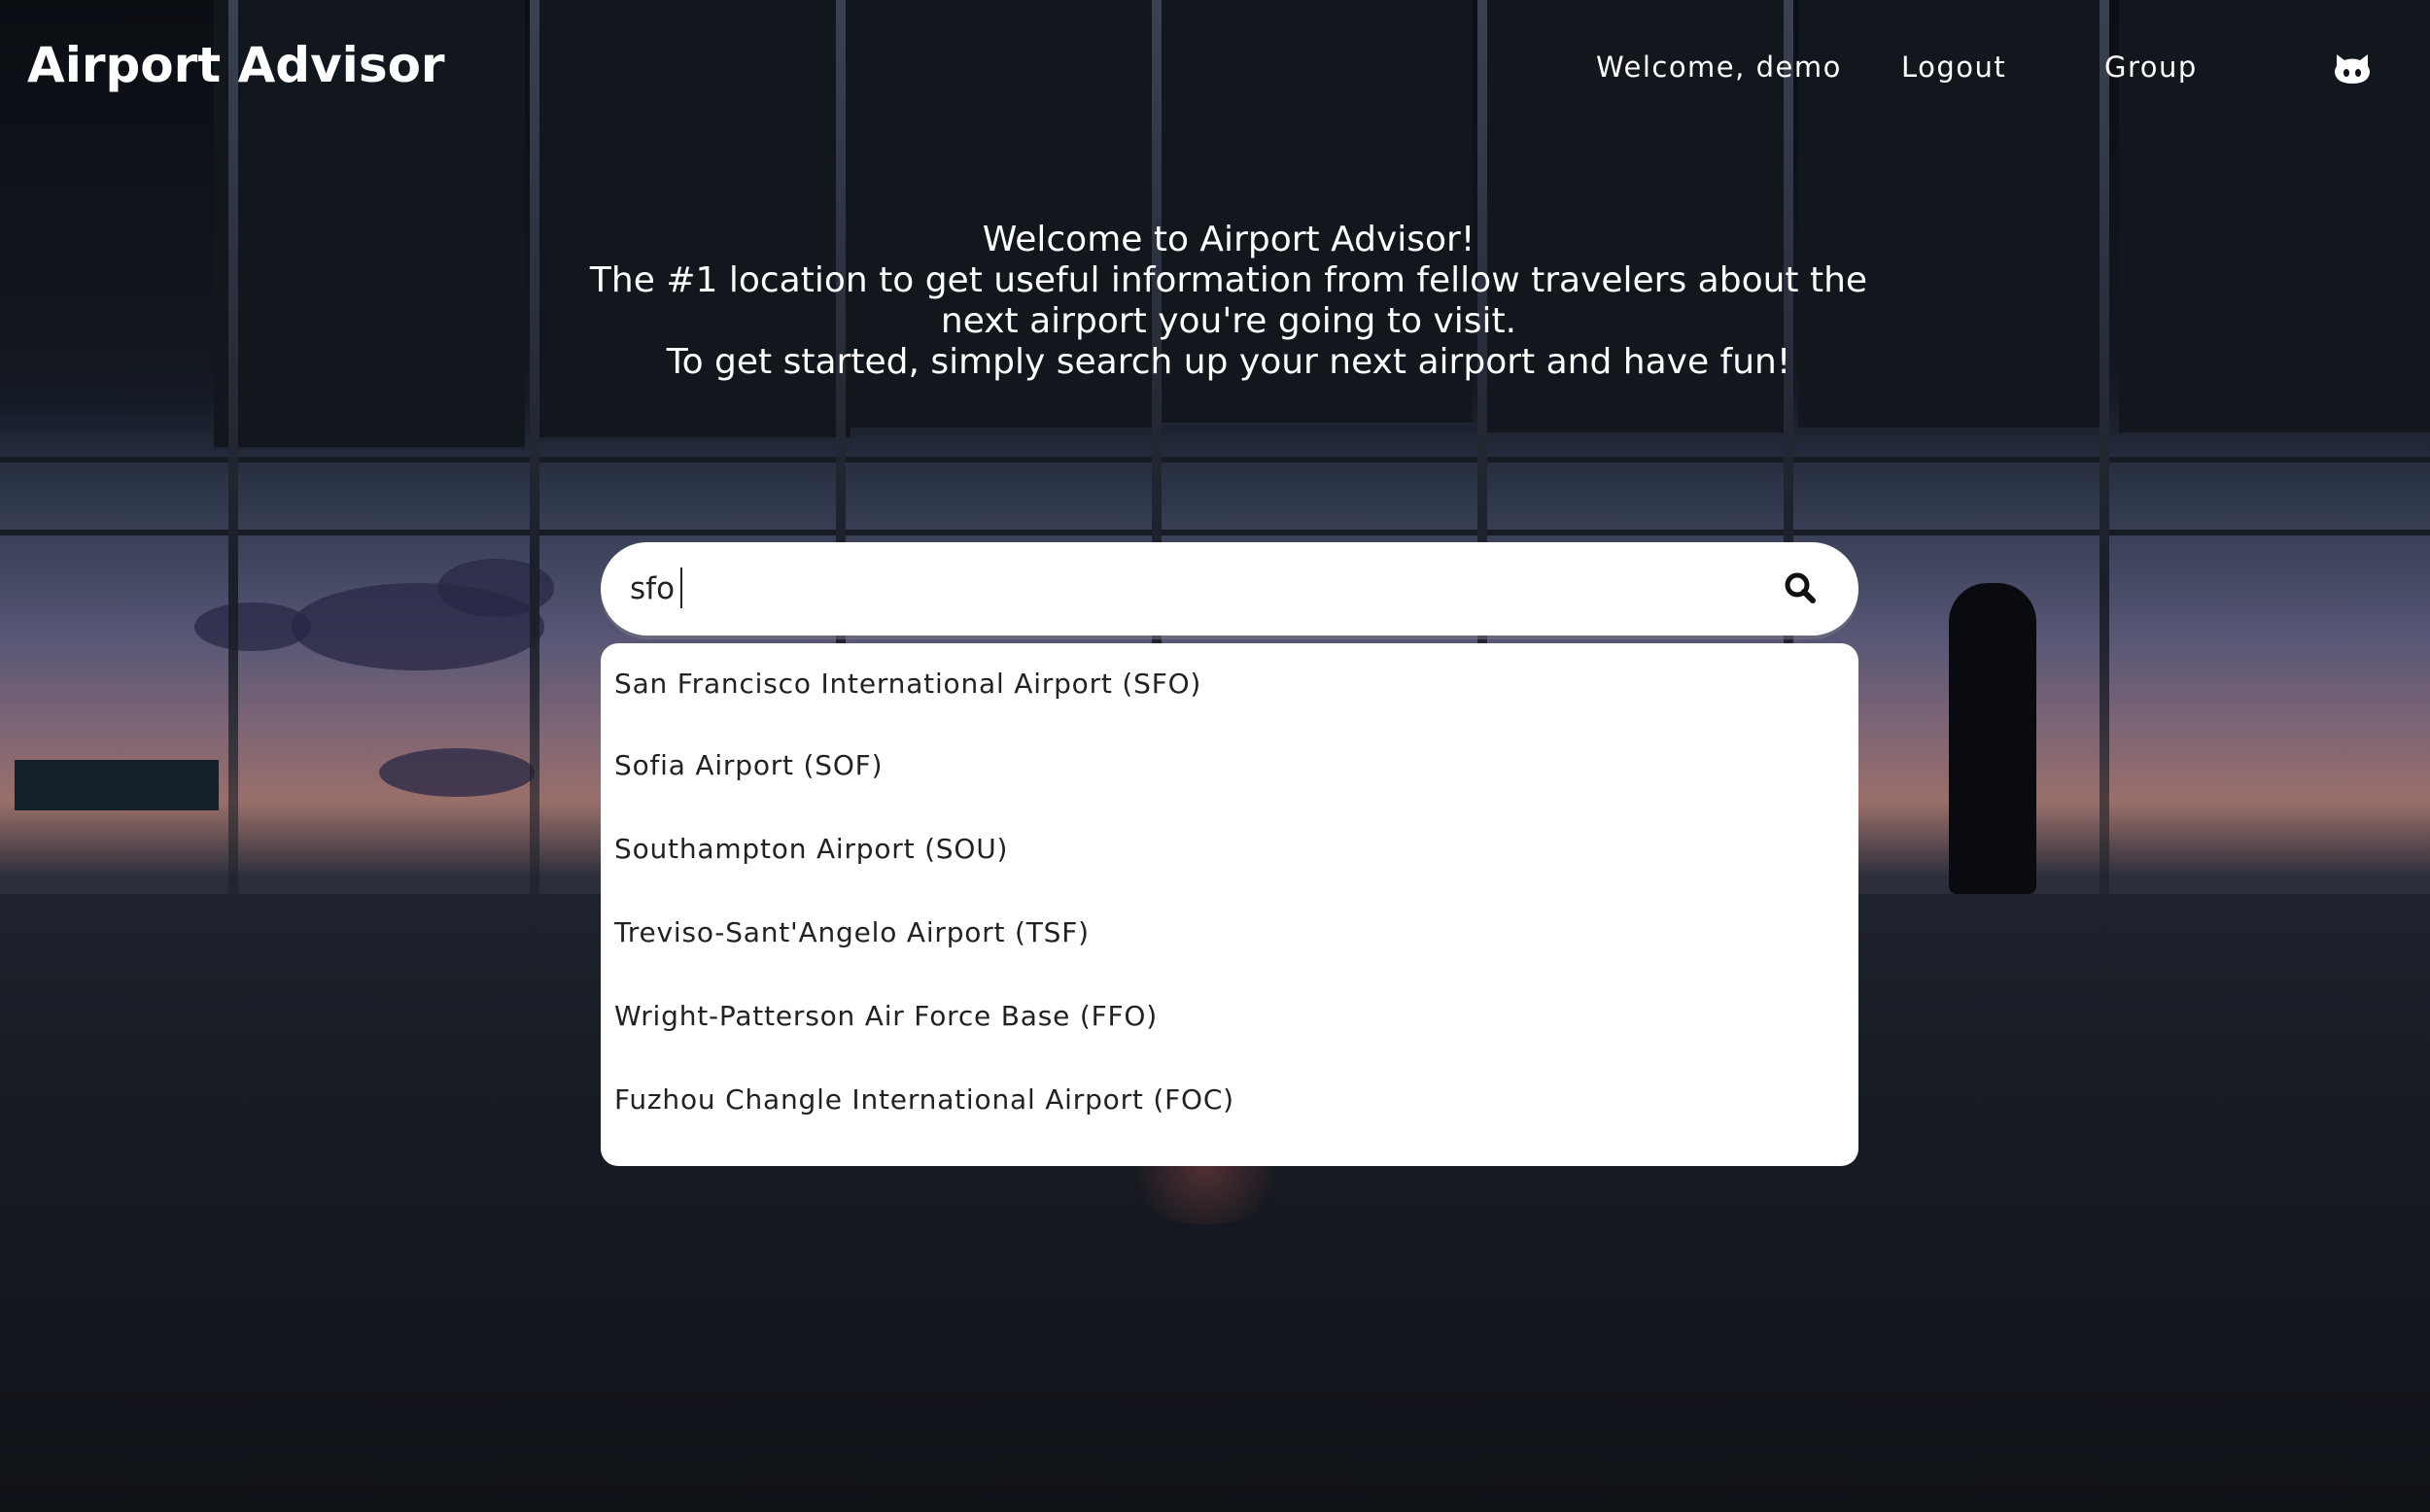 This screenshot has height=1512, width=2430. I want to click on hero-line: next airport you're going to visit., so click(1228, 321).